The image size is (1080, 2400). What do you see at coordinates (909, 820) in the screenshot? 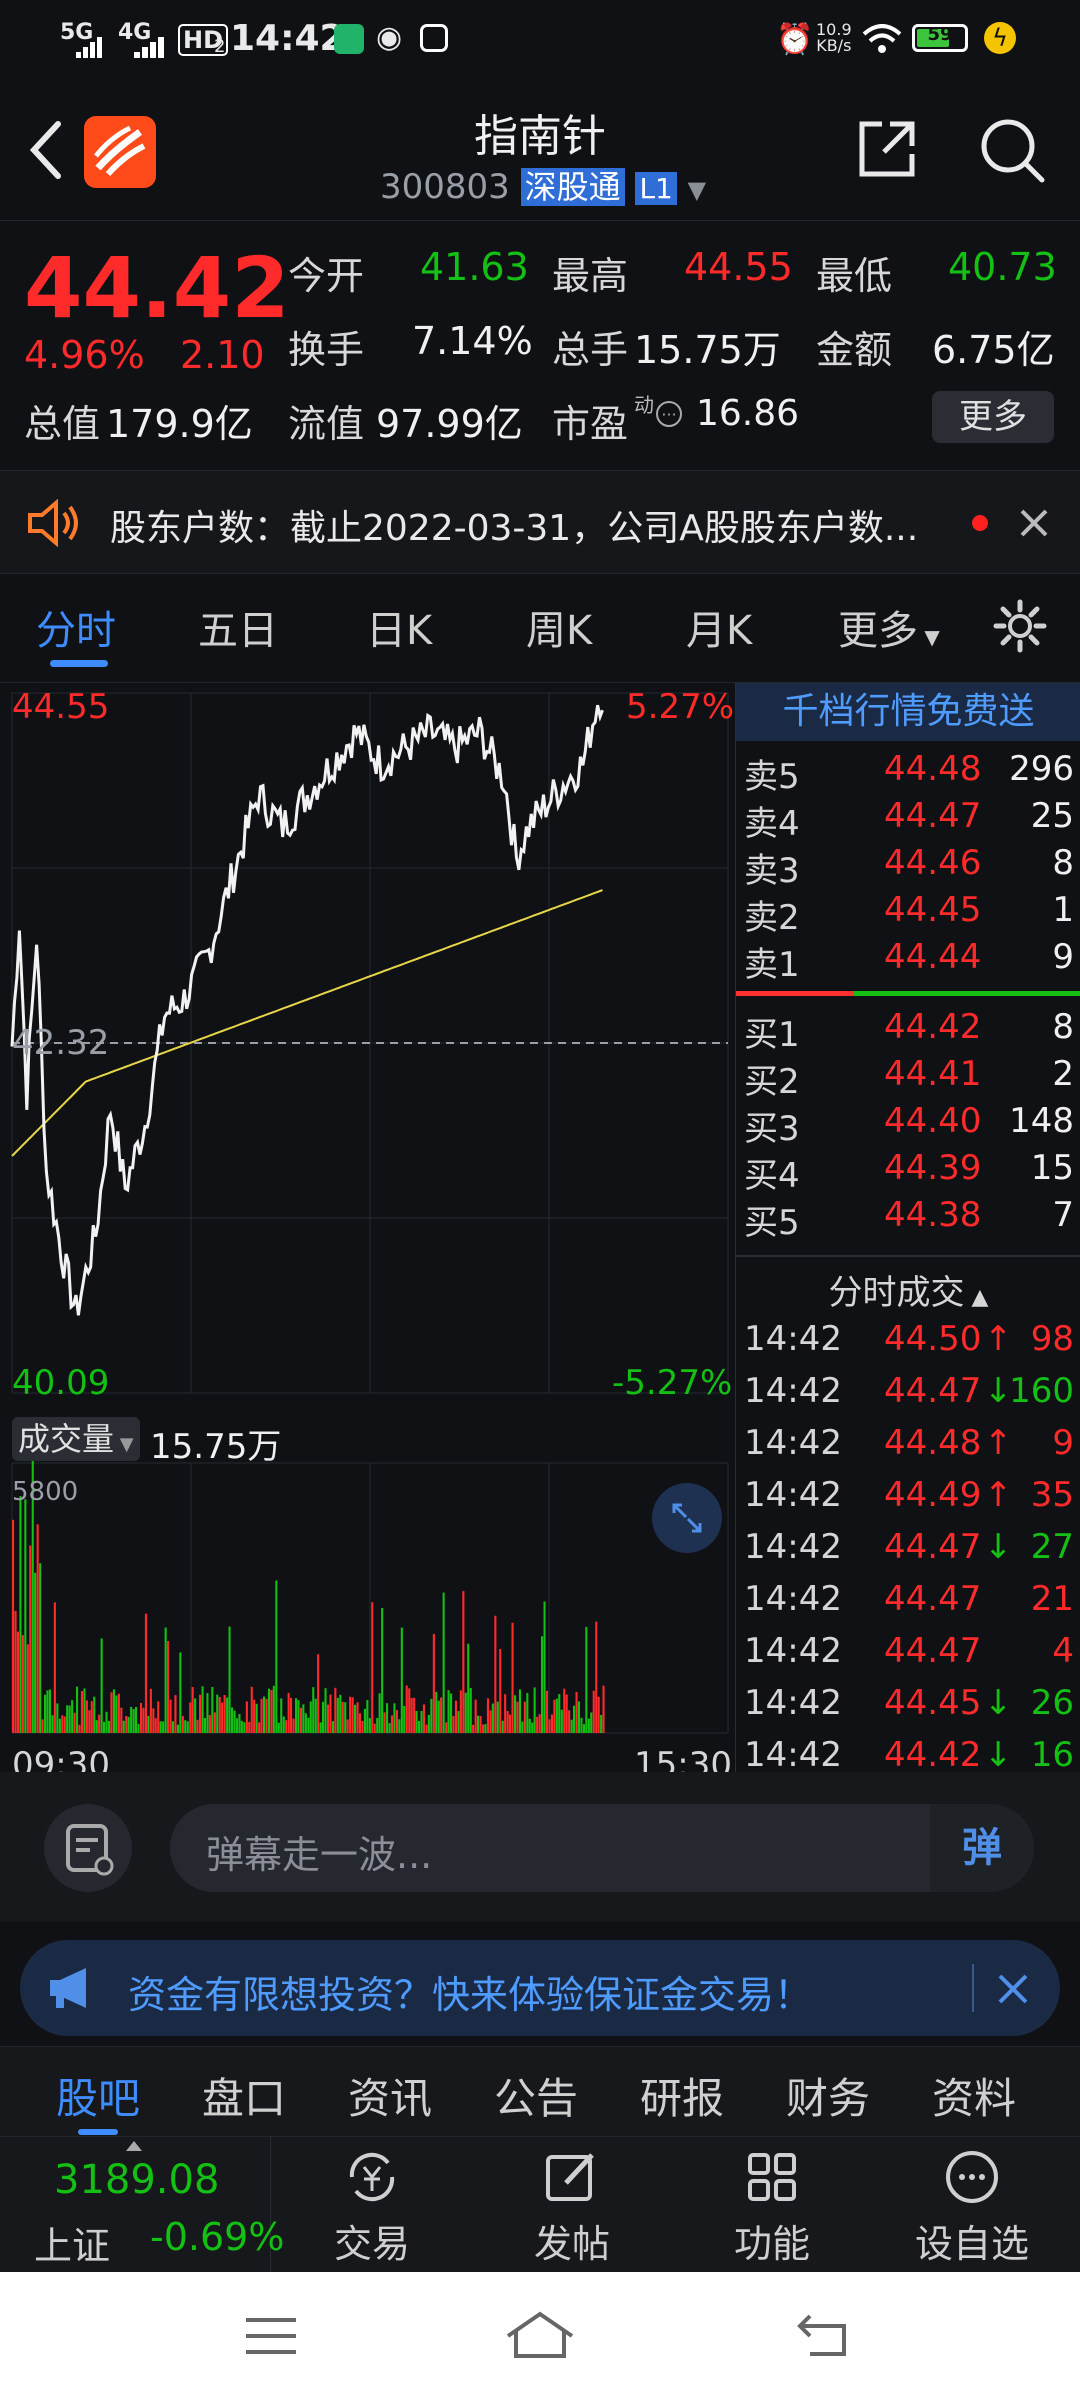
I see `ask-row: 卖4 44.47 25` at bounding box center [909, 820].